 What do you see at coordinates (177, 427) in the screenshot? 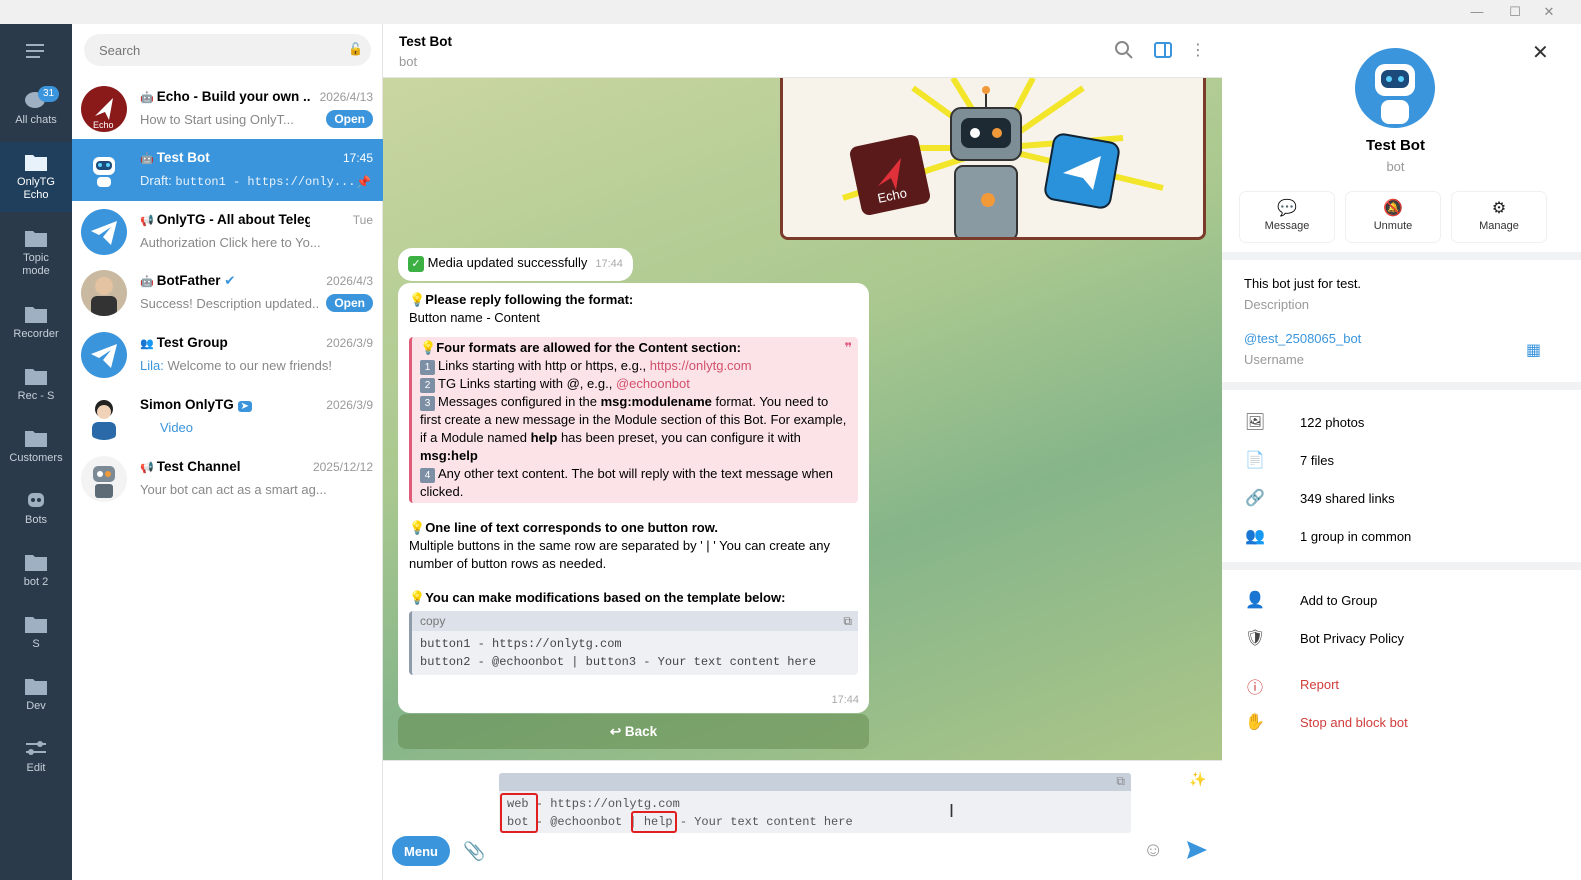
I see `chat-preview: Video` at bounding box center [177, 427].